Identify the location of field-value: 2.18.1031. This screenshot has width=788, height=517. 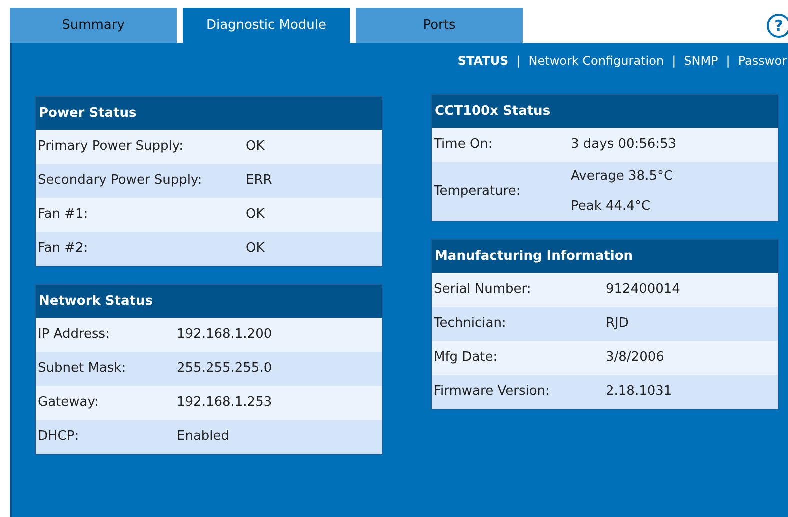
(639, 392).